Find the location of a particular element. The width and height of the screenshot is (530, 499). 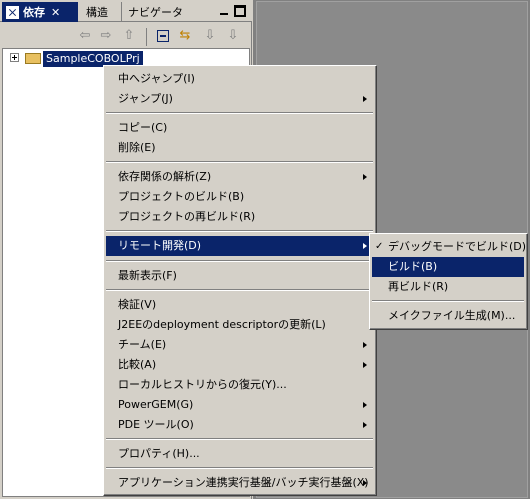

tab-structure-label: 構造 is located at coordinates (97, 12).